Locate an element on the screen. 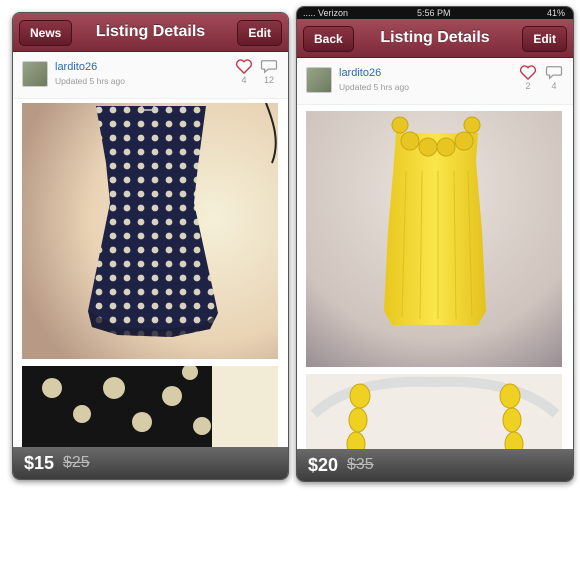 The image size is (580, 580). price: $15 is located at coordinates (39, 463).